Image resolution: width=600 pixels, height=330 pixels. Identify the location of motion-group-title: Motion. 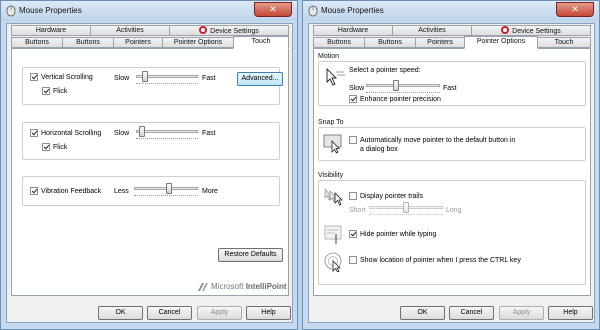
(329, 56).